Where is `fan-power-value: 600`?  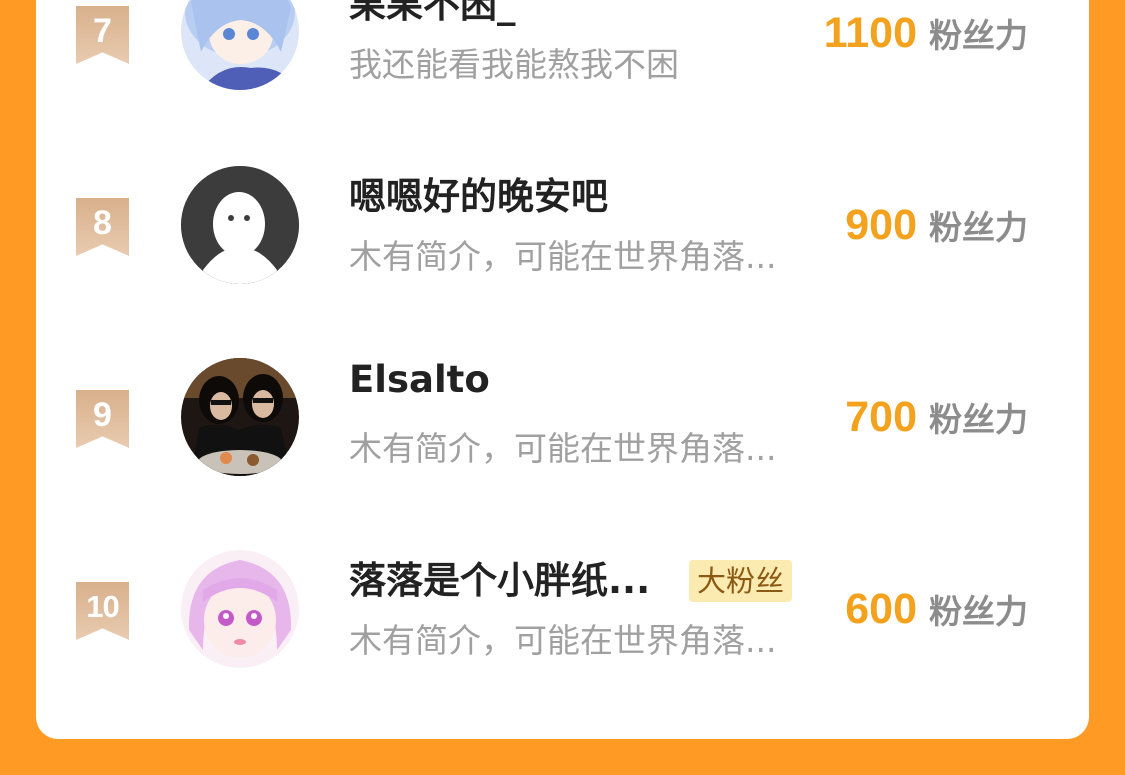 fan-power-value: 600 is located at coordinates (881, 609).